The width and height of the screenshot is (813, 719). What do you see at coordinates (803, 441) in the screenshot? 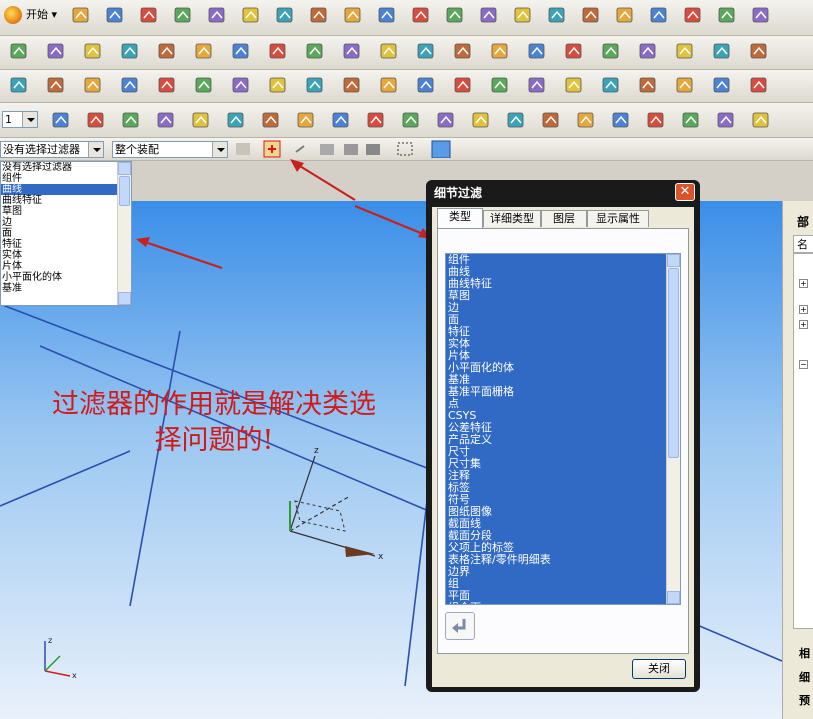
I see `panel-tree: + + + −` at bounding box center [803, 441].